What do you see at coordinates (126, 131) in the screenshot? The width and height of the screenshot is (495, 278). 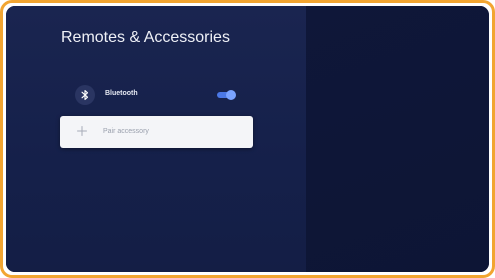 I see `pair-accessory-label: Pair accessory` at bounding box center [126, 131].